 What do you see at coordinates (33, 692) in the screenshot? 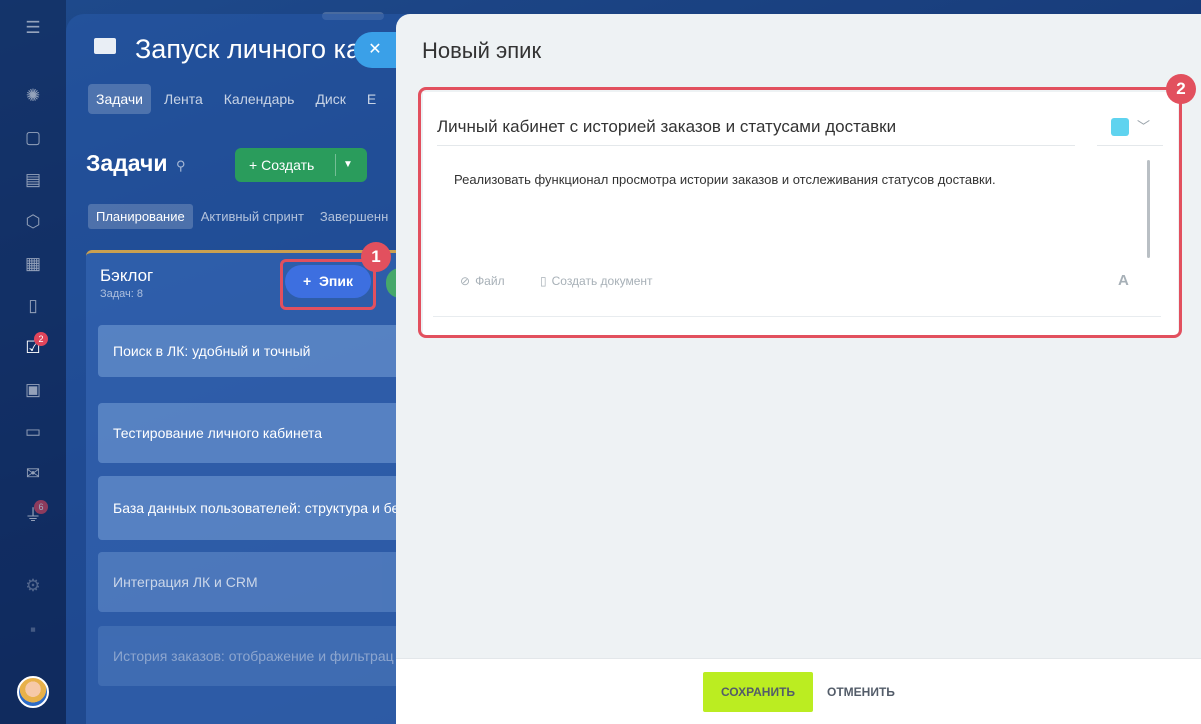
I see `avatar` at bounding box center [33, 692].